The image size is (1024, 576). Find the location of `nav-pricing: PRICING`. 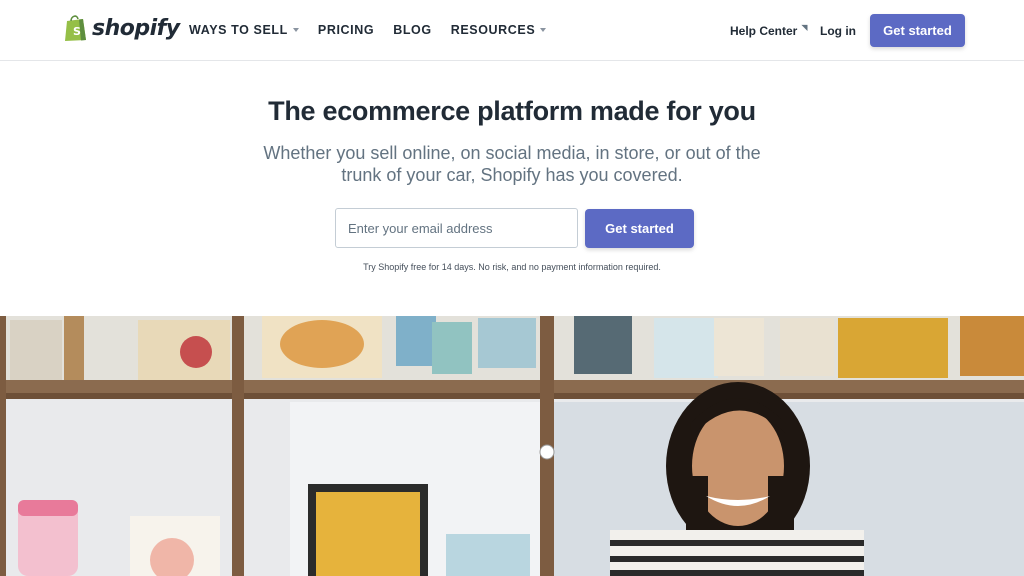

nav-pricing: PRICING is located at coordinates (346, 30).